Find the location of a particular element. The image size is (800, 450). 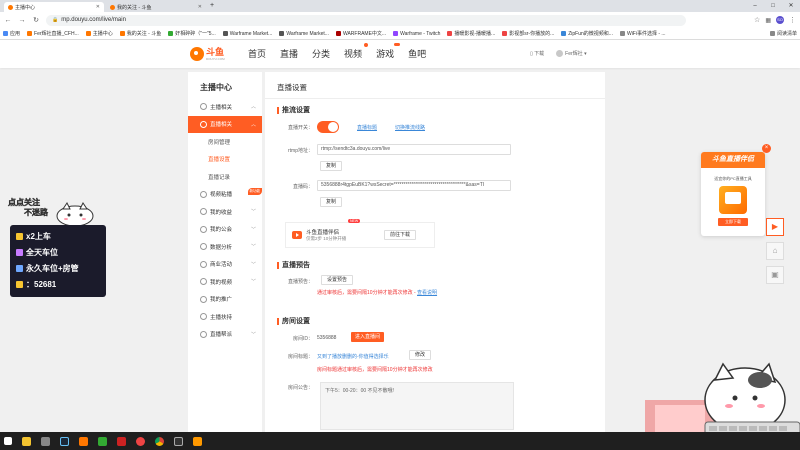

title-warning: 房间标题通过审核后，需要间隔10分钟才能再次修改 is located at coordinates (375, 370).